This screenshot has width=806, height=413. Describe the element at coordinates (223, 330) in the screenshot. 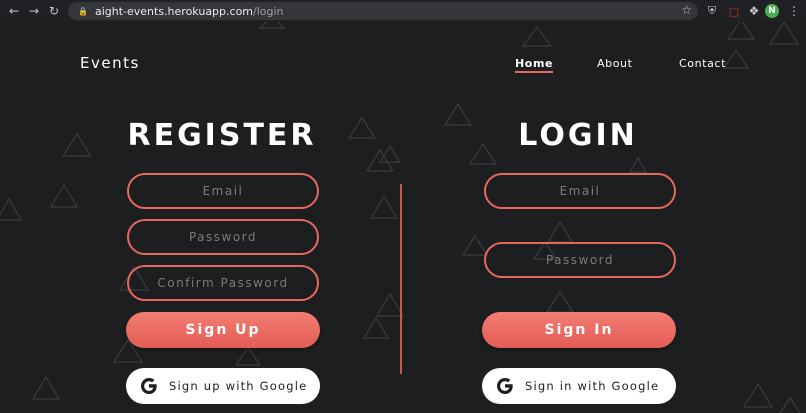

I see `sign-up-button: Sign Up` at that location.